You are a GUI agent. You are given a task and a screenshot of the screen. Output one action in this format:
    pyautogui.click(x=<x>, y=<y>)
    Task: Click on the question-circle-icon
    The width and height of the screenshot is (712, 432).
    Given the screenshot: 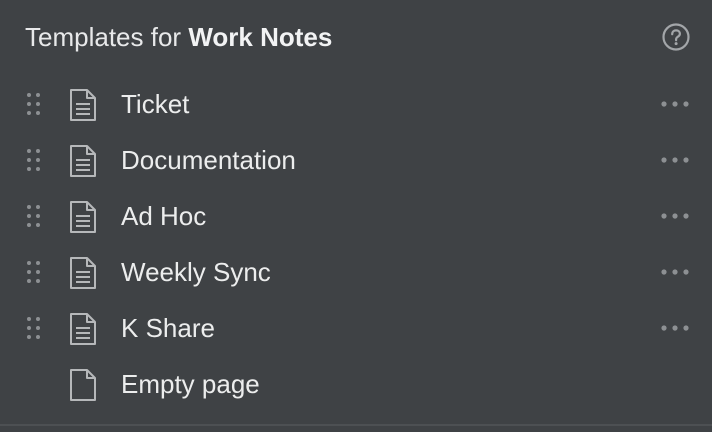 What is the action you would take?
    pyautogui.click(x=676, y=37)
    